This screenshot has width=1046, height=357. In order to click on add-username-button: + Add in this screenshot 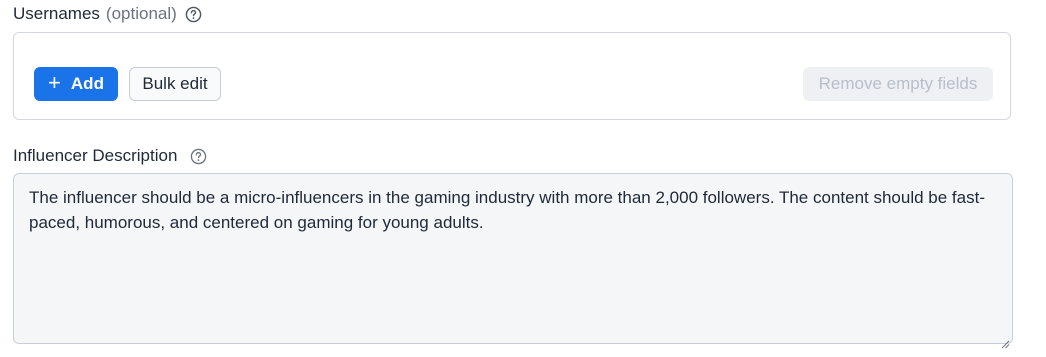, I will do `click(76, 84)`.